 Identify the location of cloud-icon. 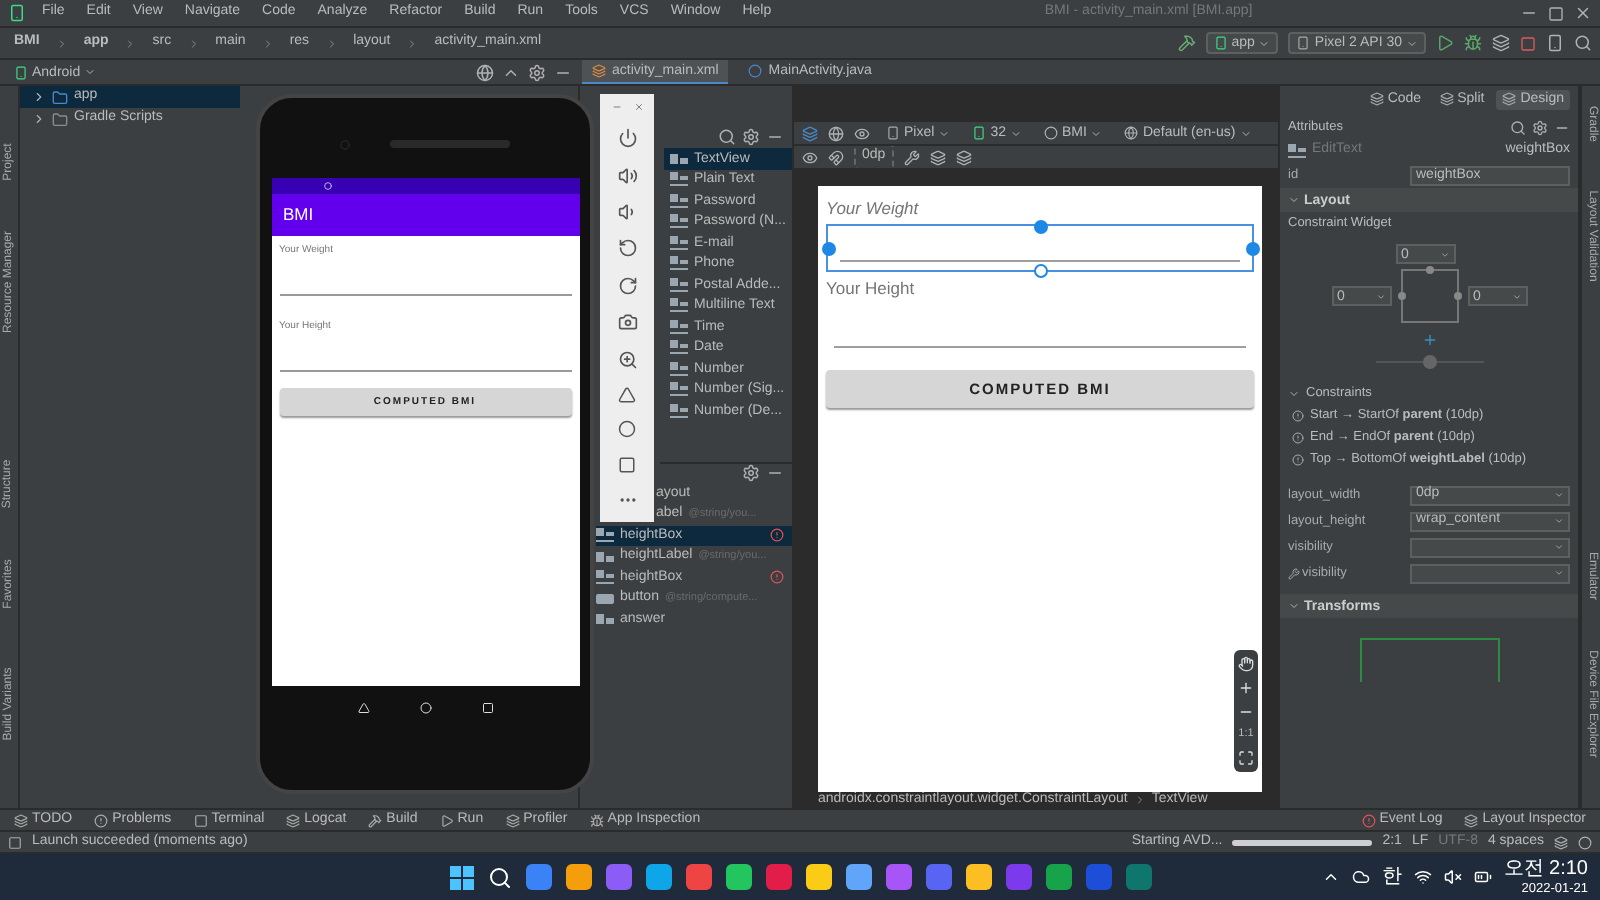
(1360, 877).